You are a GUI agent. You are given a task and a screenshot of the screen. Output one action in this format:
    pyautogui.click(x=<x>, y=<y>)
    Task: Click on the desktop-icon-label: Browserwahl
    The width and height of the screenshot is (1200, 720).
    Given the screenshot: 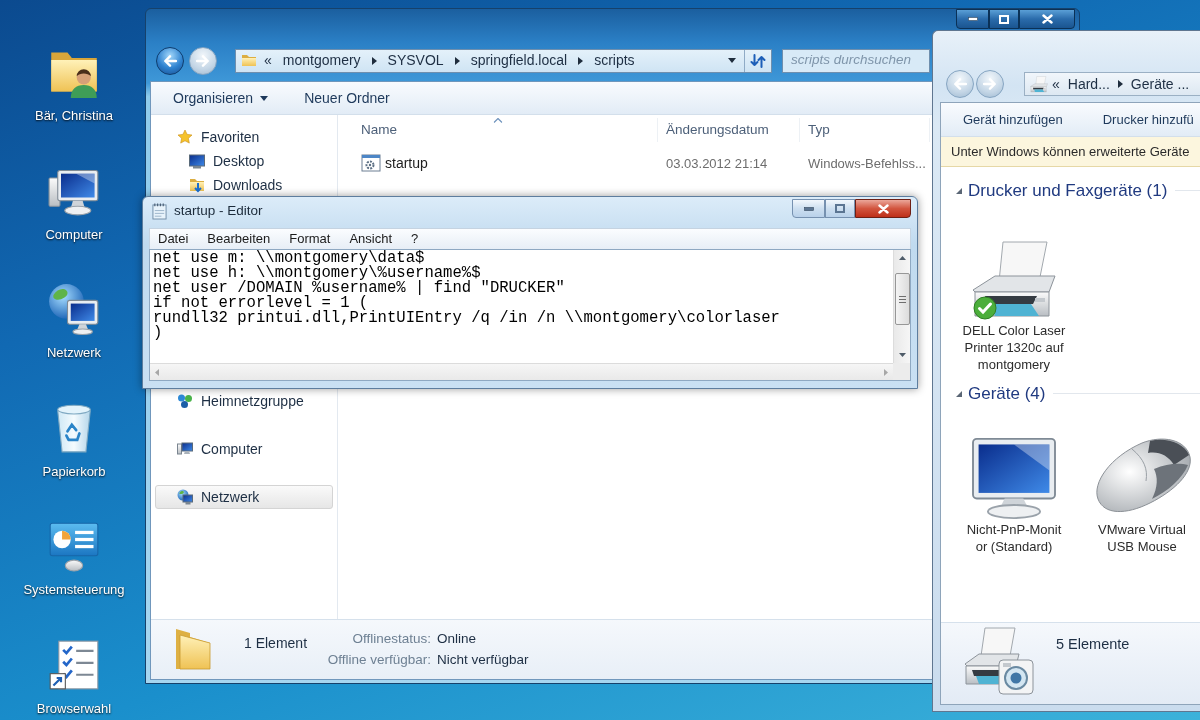 What is the action you would take?
    pyautogui.click(x=74, y=708)
    